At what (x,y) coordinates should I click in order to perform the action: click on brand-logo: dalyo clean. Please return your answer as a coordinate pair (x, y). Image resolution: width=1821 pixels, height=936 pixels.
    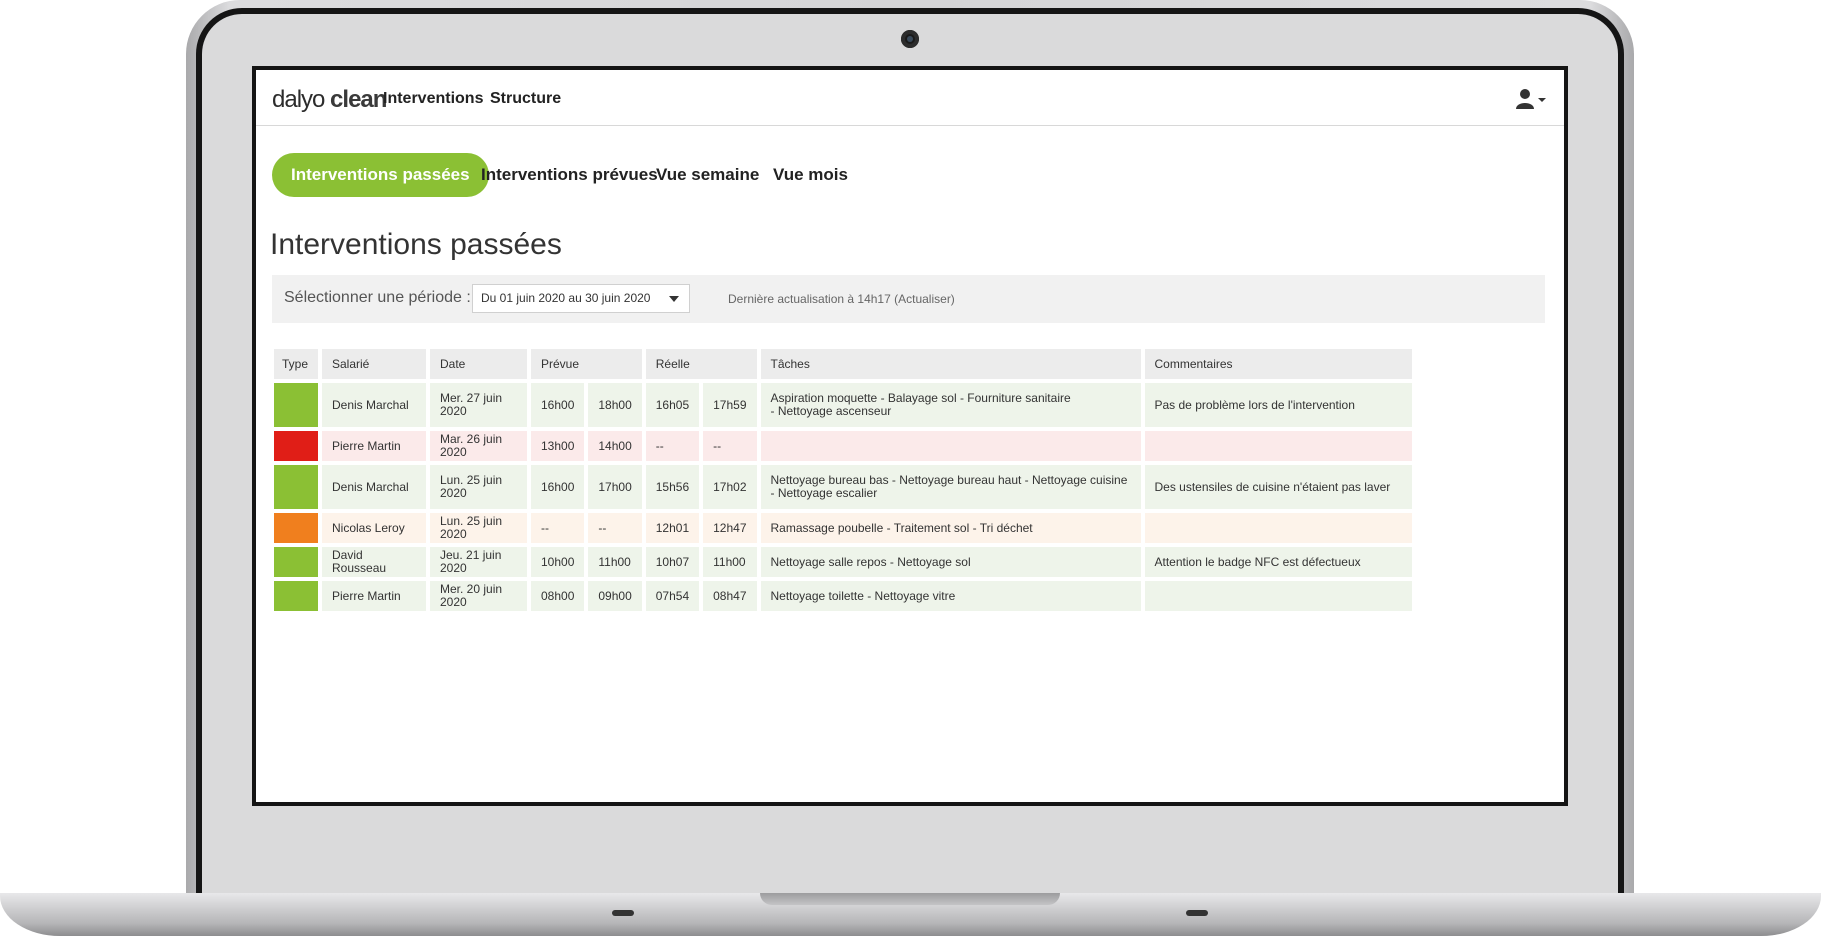
    Looking at the image, I should click on (329, 100).